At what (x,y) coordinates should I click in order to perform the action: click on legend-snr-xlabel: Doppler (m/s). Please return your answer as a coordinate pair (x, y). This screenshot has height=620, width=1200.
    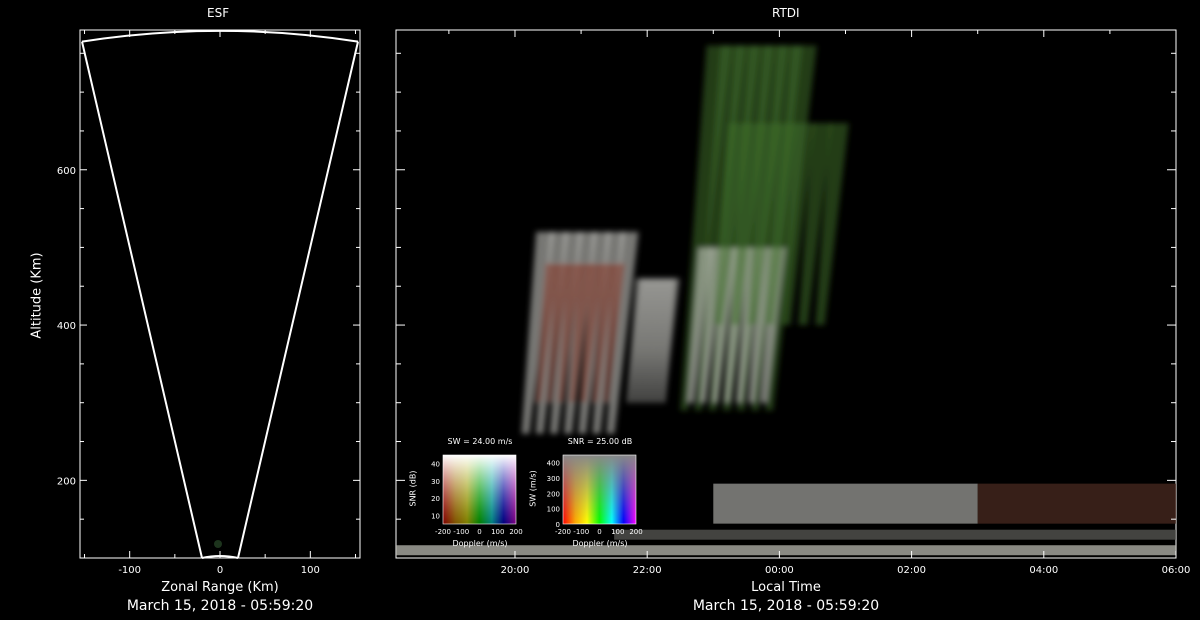
    Looking at the image, I should click on (600, 543).